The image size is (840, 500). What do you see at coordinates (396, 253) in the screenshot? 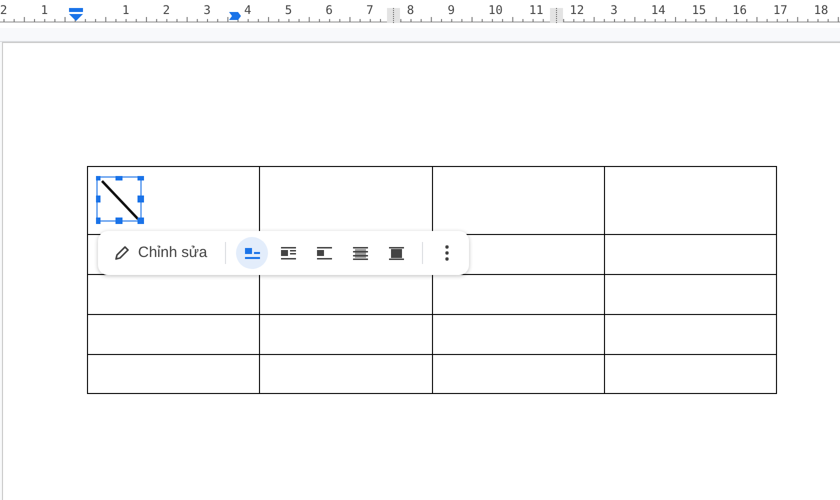
I see `wrap-front-icon` at bounding box center [396, 253].